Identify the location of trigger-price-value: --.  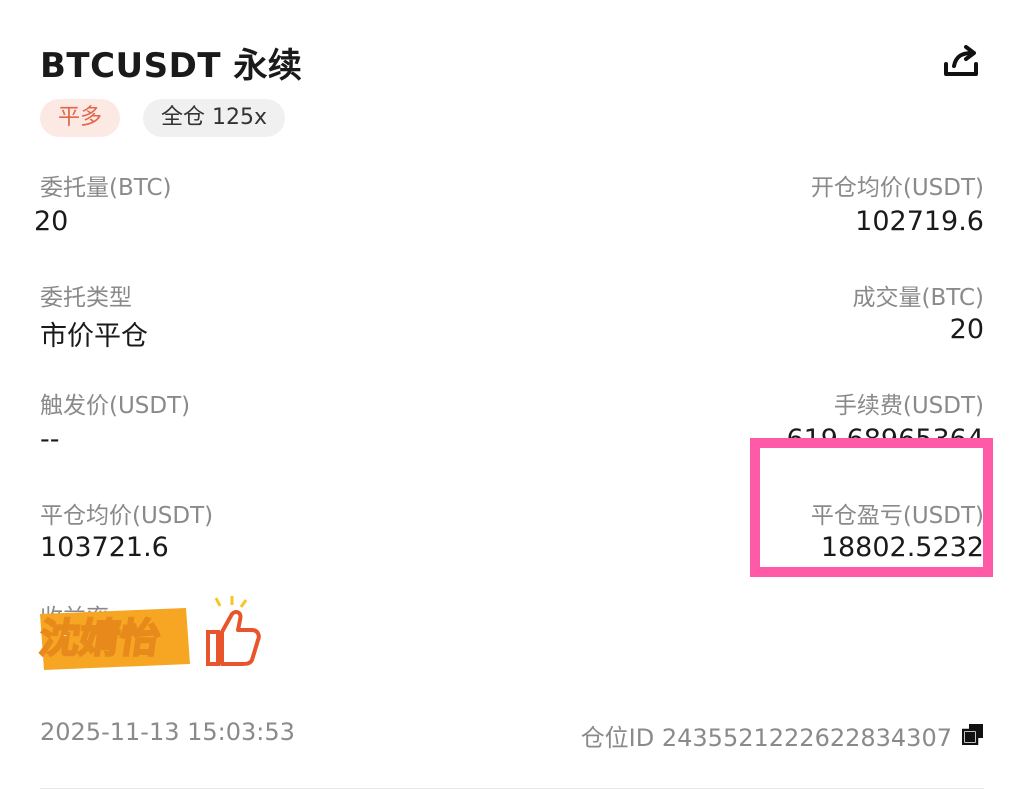
(50, 439).